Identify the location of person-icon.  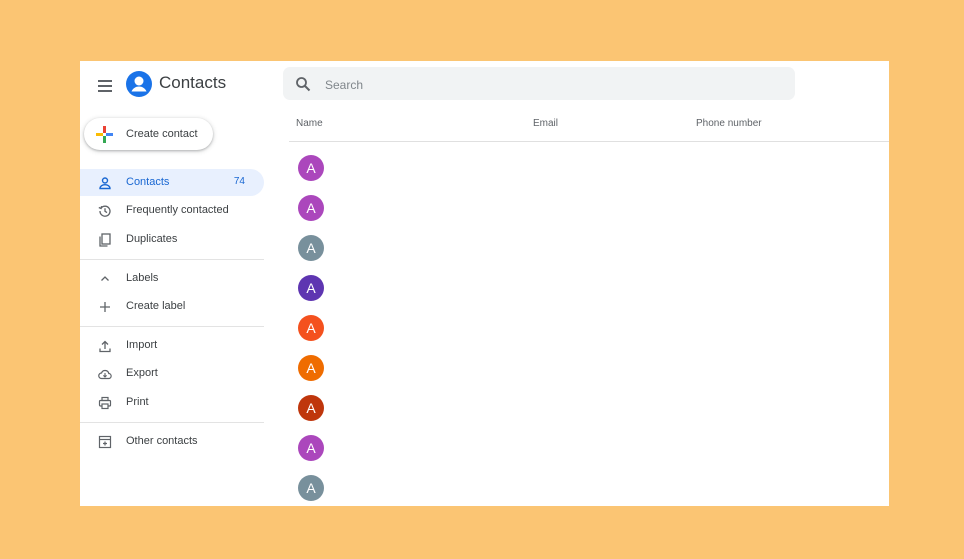
(105, 183).